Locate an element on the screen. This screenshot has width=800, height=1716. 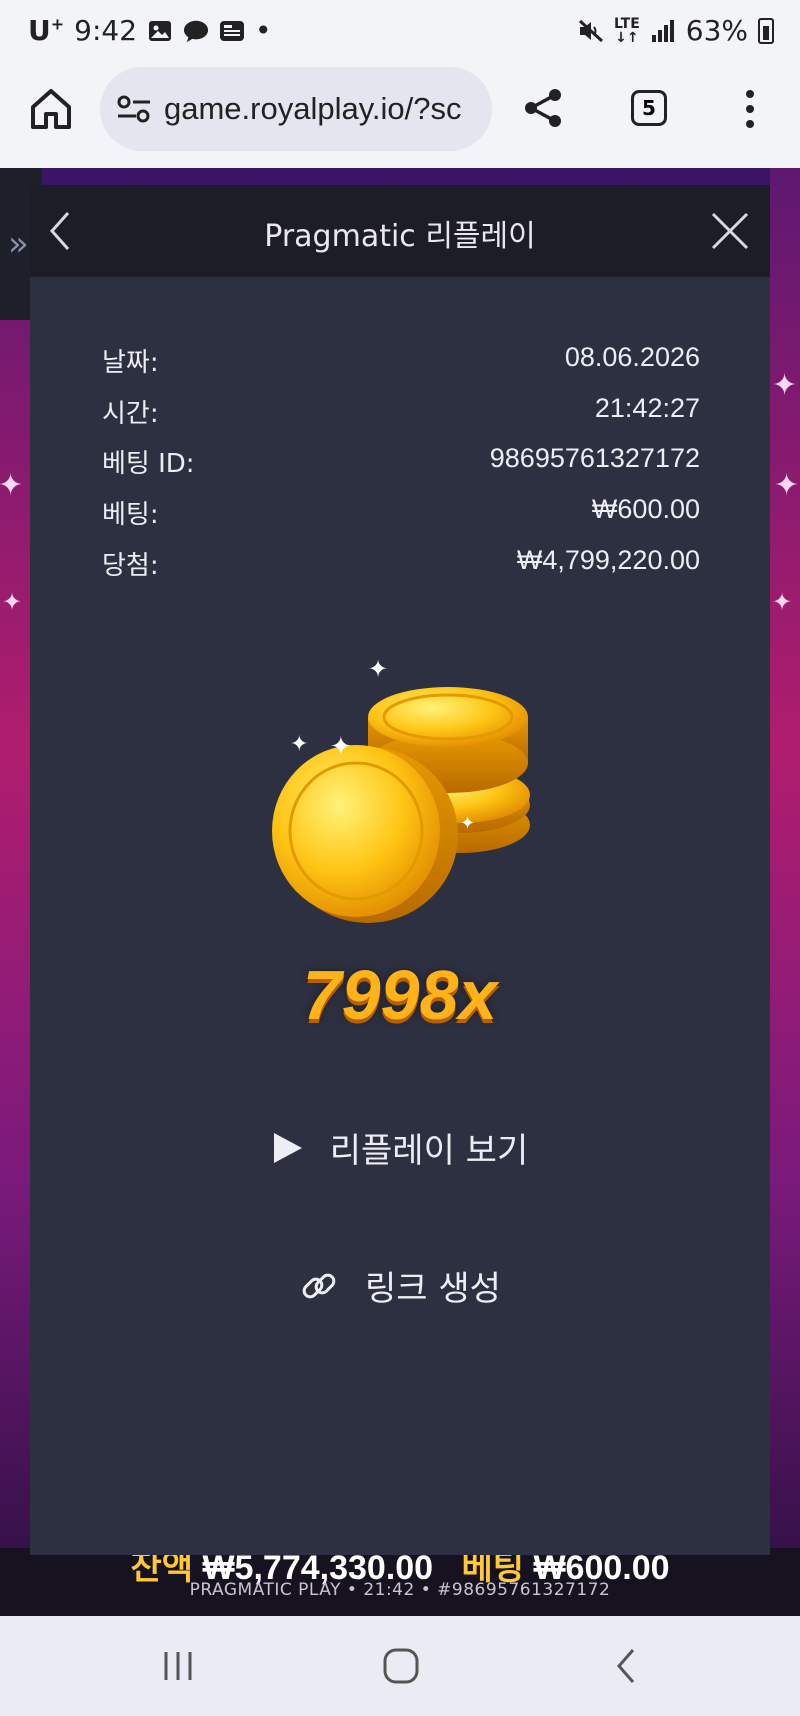
gold-coins-icon: ✦ ✦ ✦ ✦ is located at coordinates (401, 789).